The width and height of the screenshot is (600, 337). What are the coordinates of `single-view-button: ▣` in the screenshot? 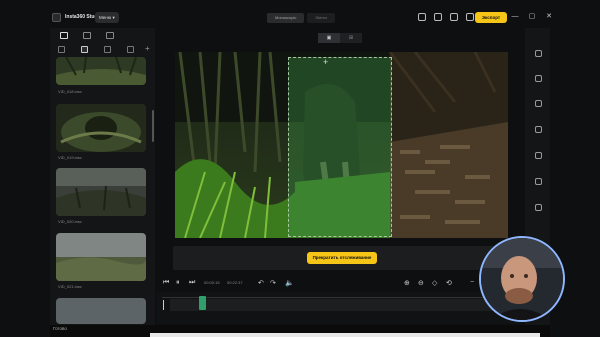 It's located at (329, 38).